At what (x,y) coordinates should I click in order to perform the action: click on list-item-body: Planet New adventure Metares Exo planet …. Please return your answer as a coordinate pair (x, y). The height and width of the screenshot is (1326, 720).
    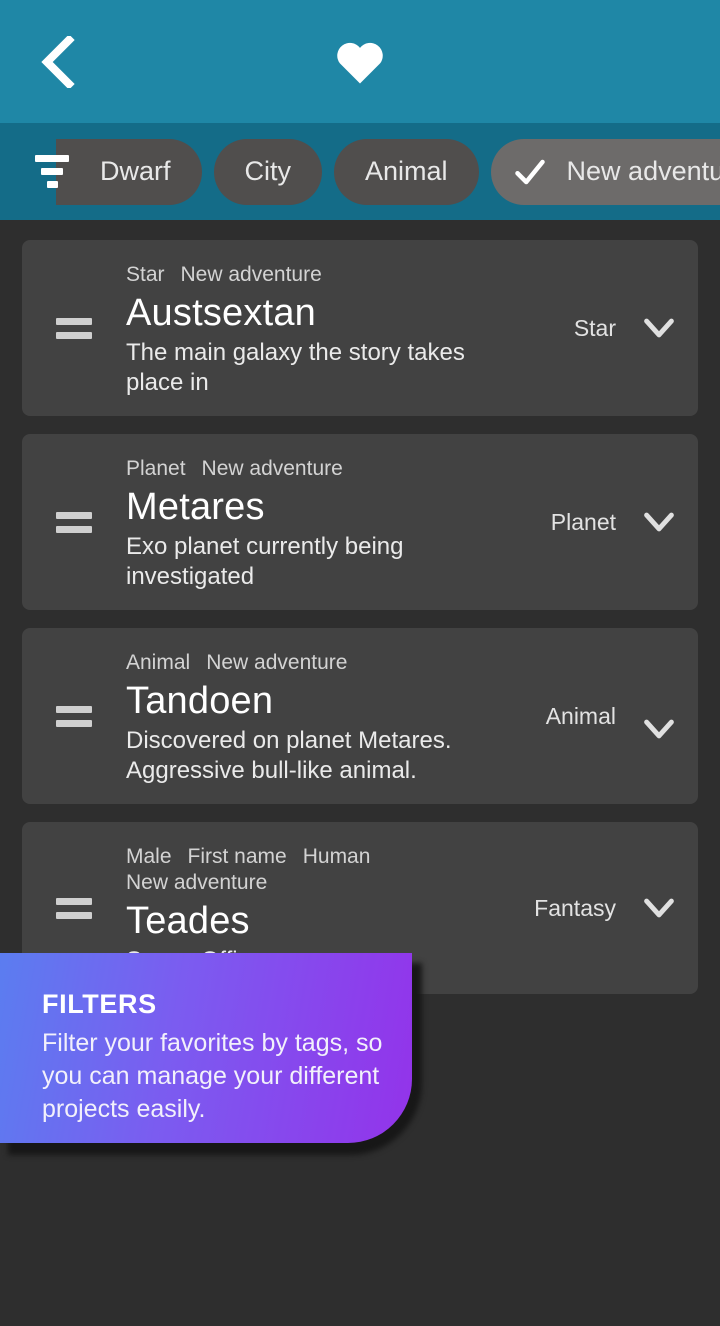
    Looking at the image, I should click on (315, 522).